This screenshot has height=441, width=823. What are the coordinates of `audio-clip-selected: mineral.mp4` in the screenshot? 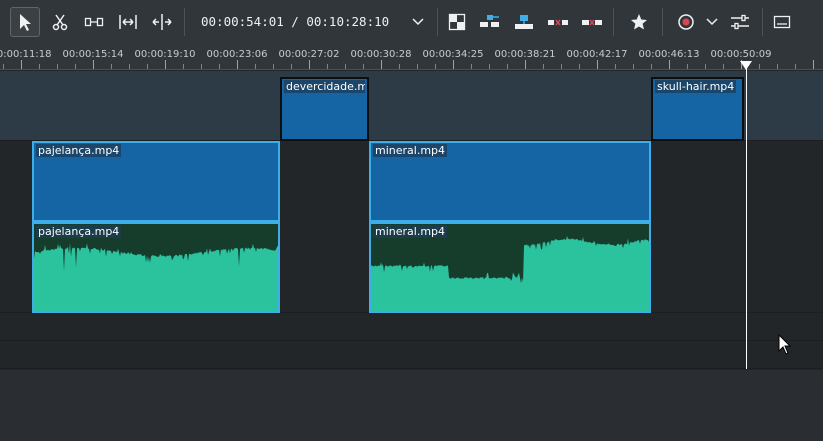 It's located at (510, 267).